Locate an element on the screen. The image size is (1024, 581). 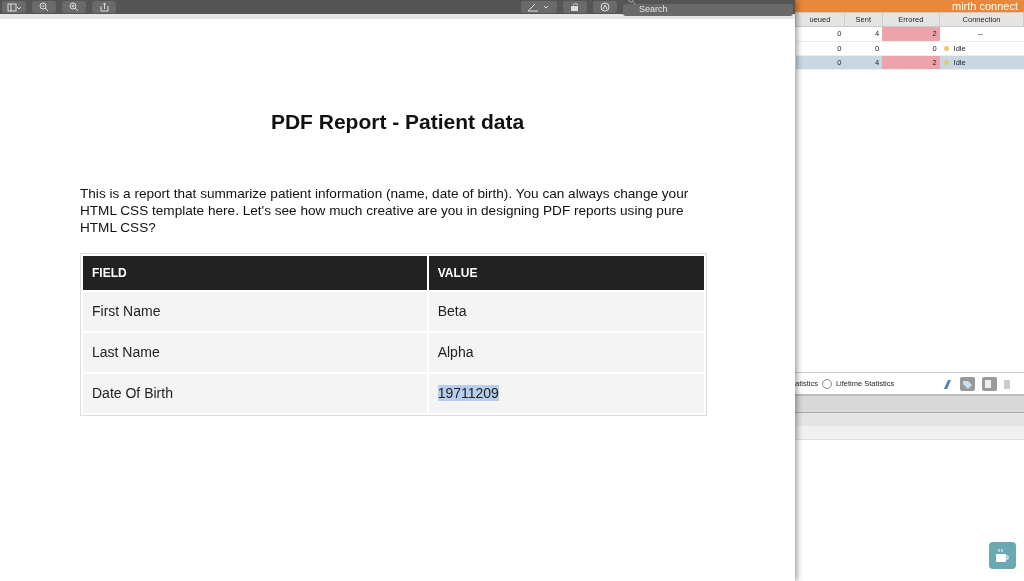
table-cell: Beta is located at coordinates (452, 311).